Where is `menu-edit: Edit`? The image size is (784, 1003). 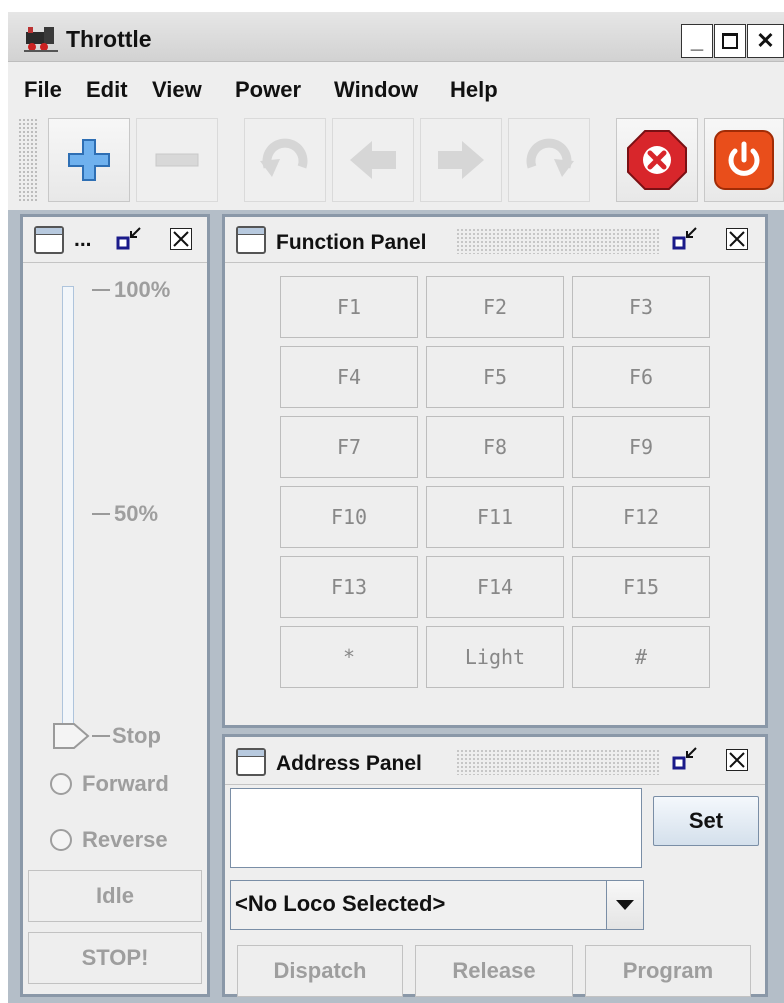 menu-edit: Edit is located at coordinates (107, 90).